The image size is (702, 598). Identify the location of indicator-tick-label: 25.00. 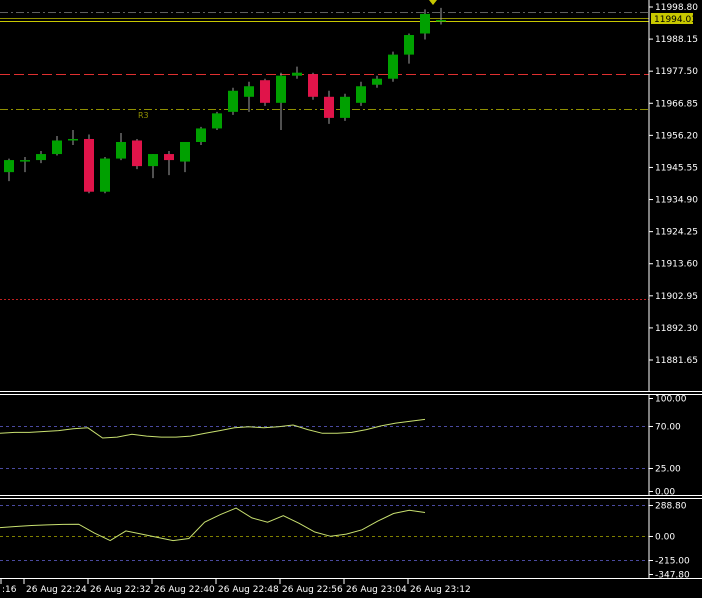
(668, 470).